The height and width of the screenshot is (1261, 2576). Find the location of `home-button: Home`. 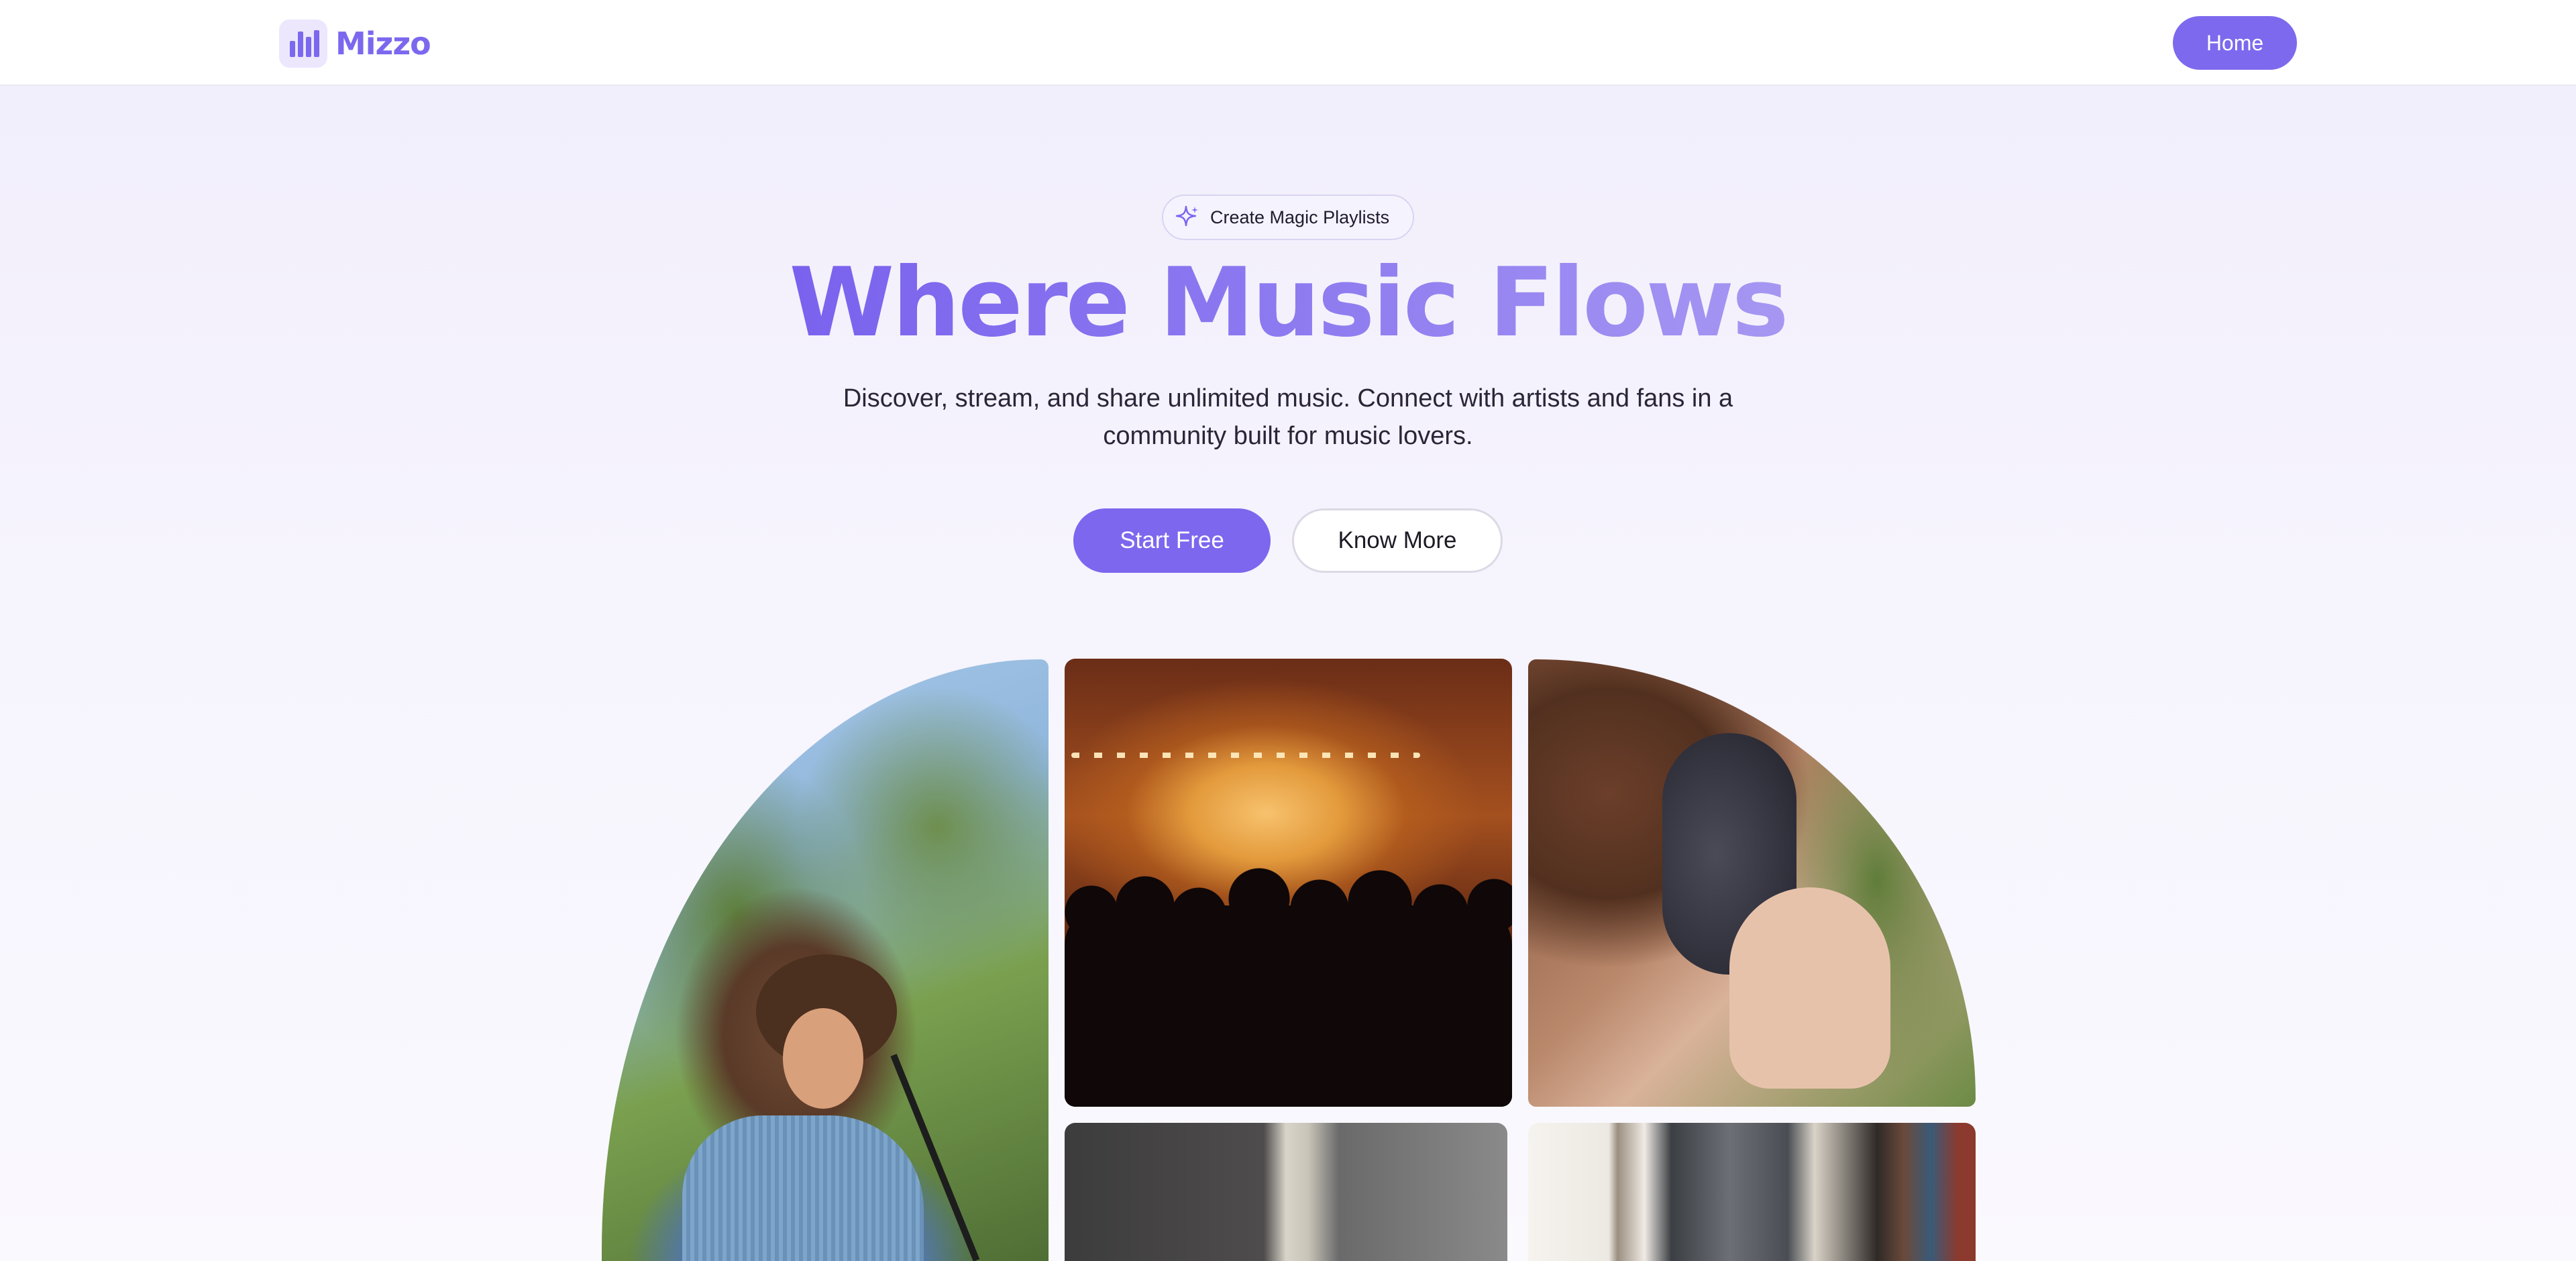

home-button: Home is located at coordinates (2235, 43).